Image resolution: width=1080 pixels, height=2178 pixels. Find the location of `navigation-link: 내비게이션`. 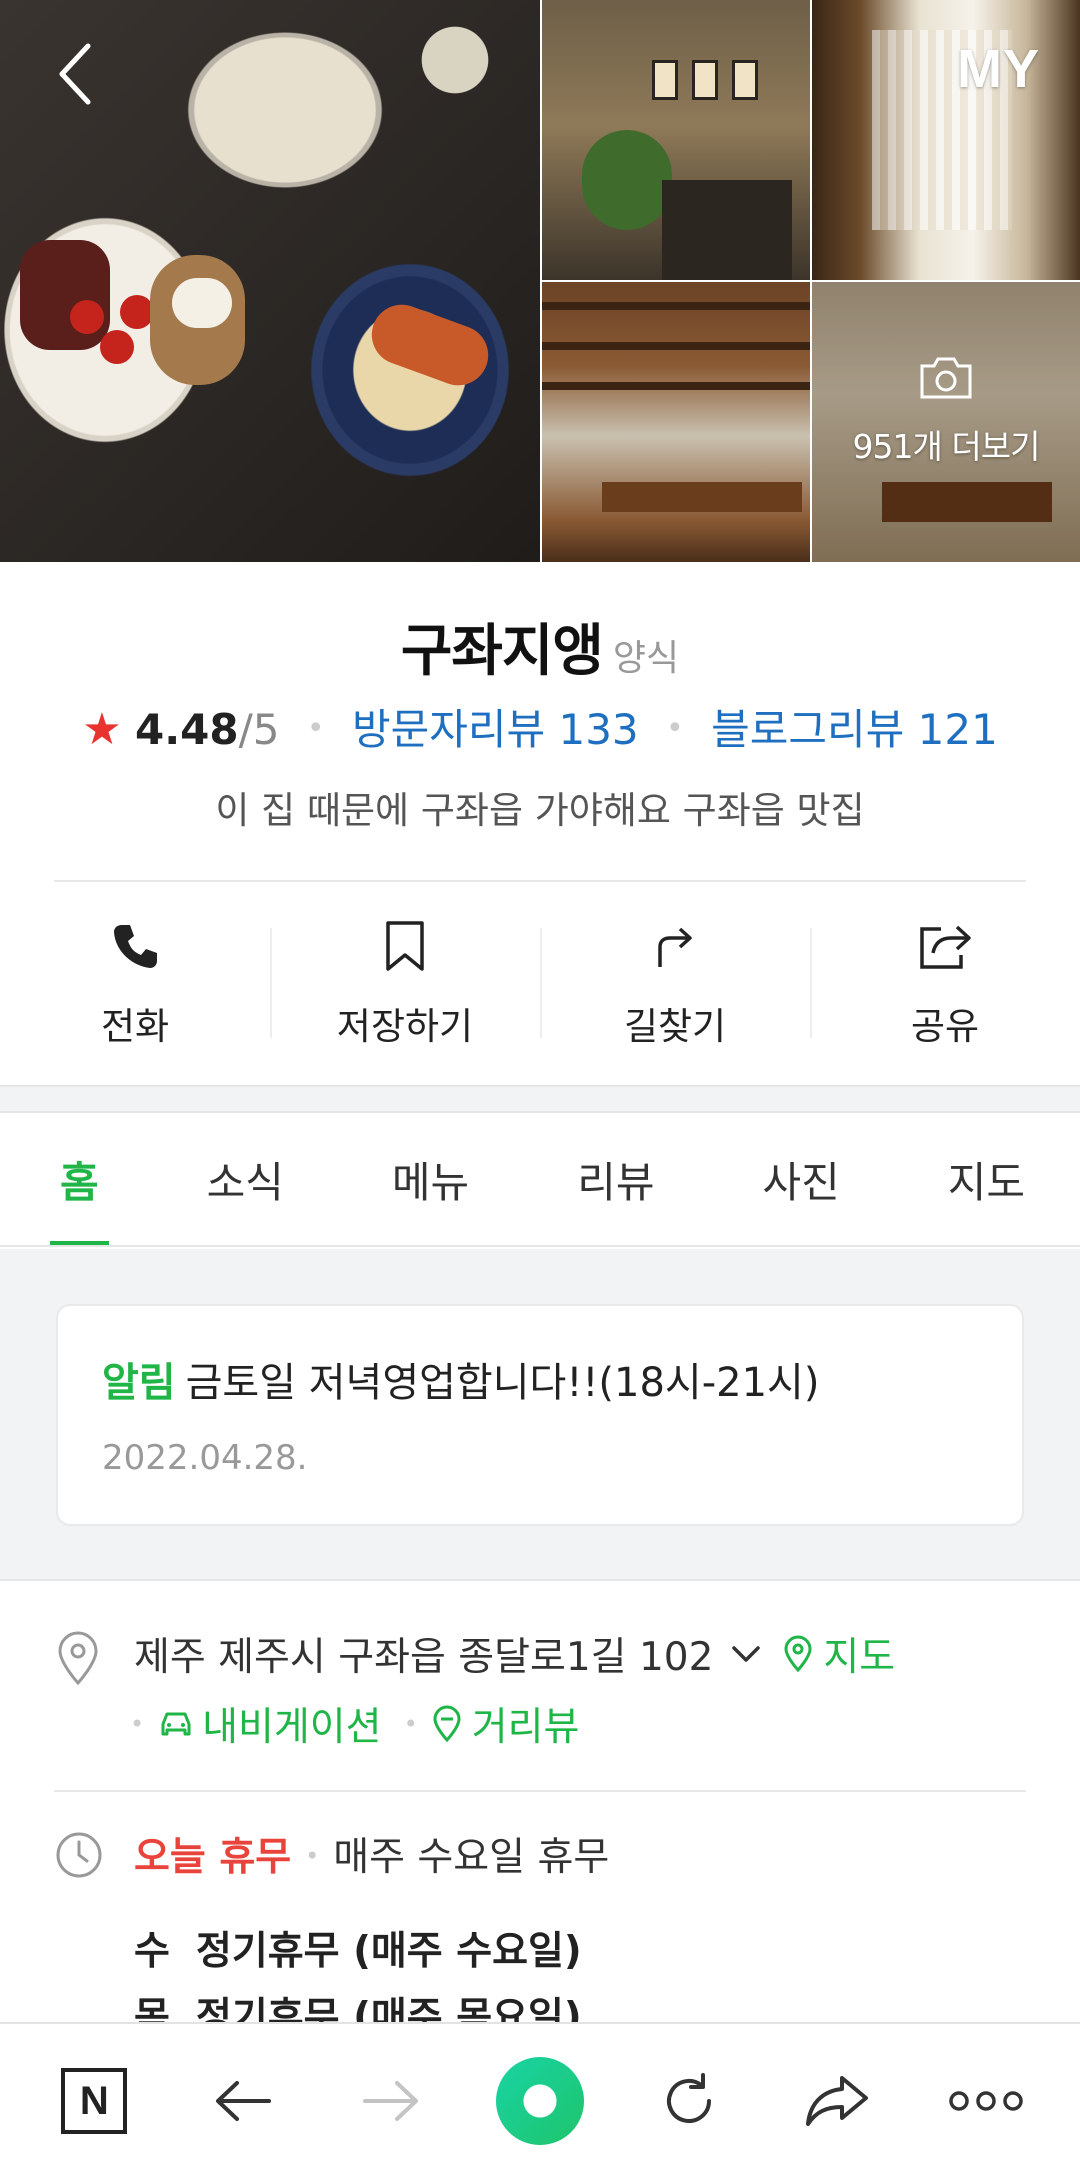

navigation-link: 내비게이션 is located at coordinates (270, 1724).